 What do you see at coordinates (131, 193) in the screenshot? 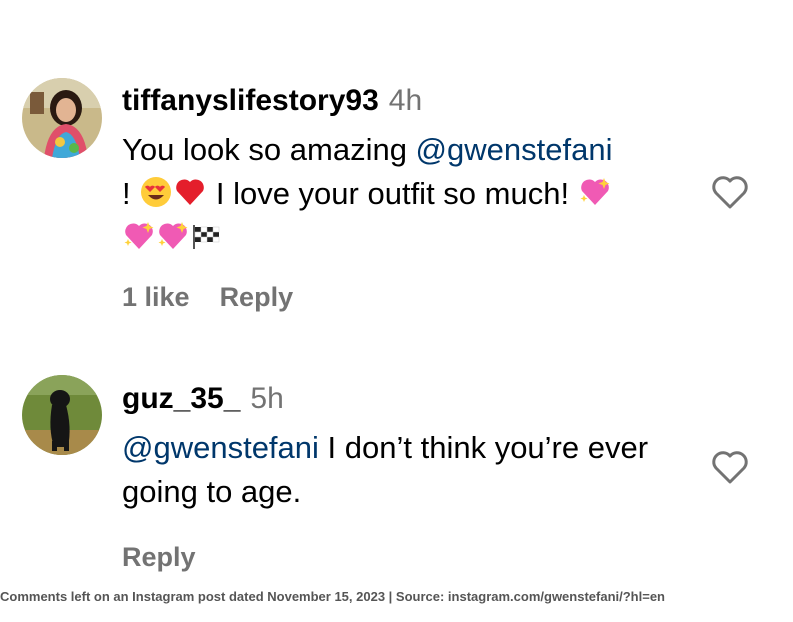
I see `comment-text-part: !` at bounding box center [131, 193].